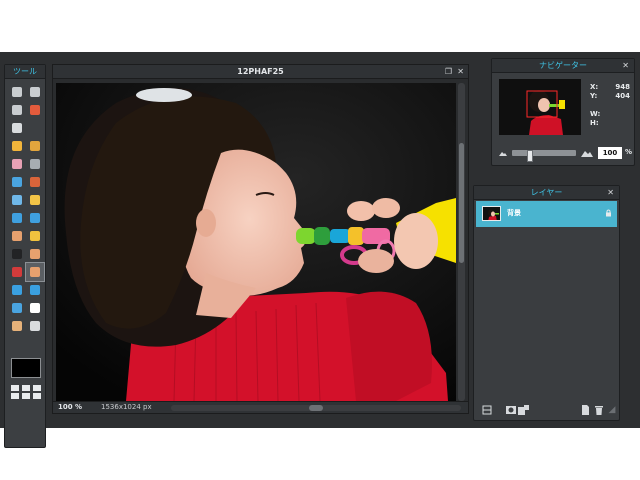  I want to click on horizontal-scroll-thumb, so click(316, 408).